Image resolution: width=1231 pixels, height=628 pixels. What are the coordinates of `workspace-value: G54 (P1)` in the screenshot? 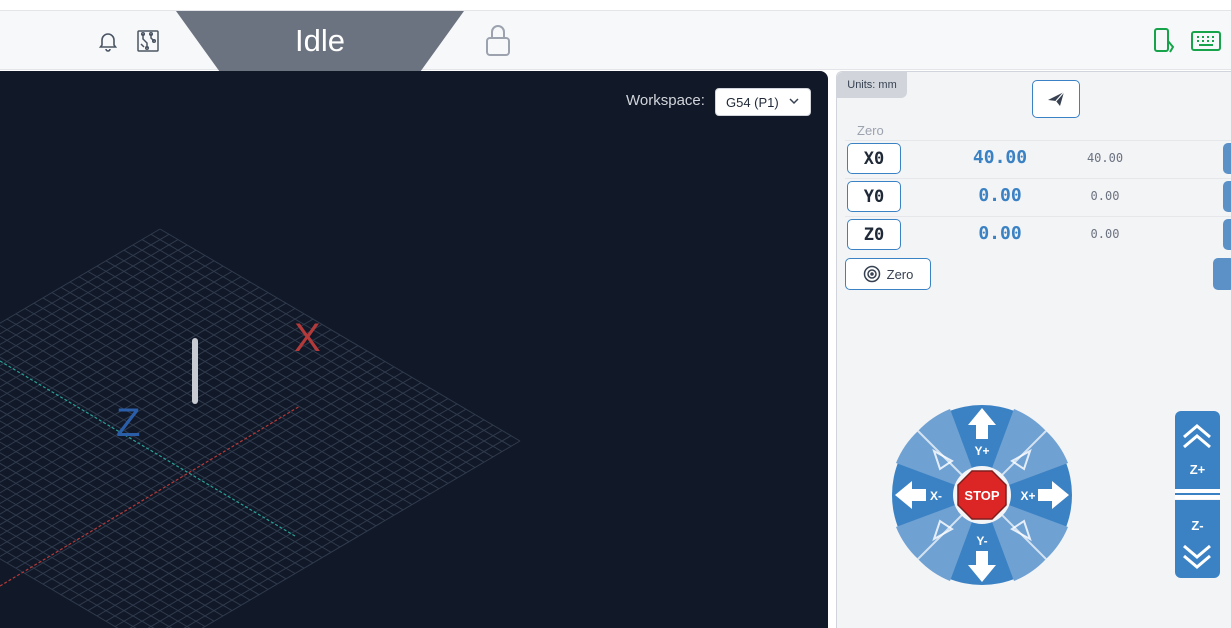 It's located at (752, 102).